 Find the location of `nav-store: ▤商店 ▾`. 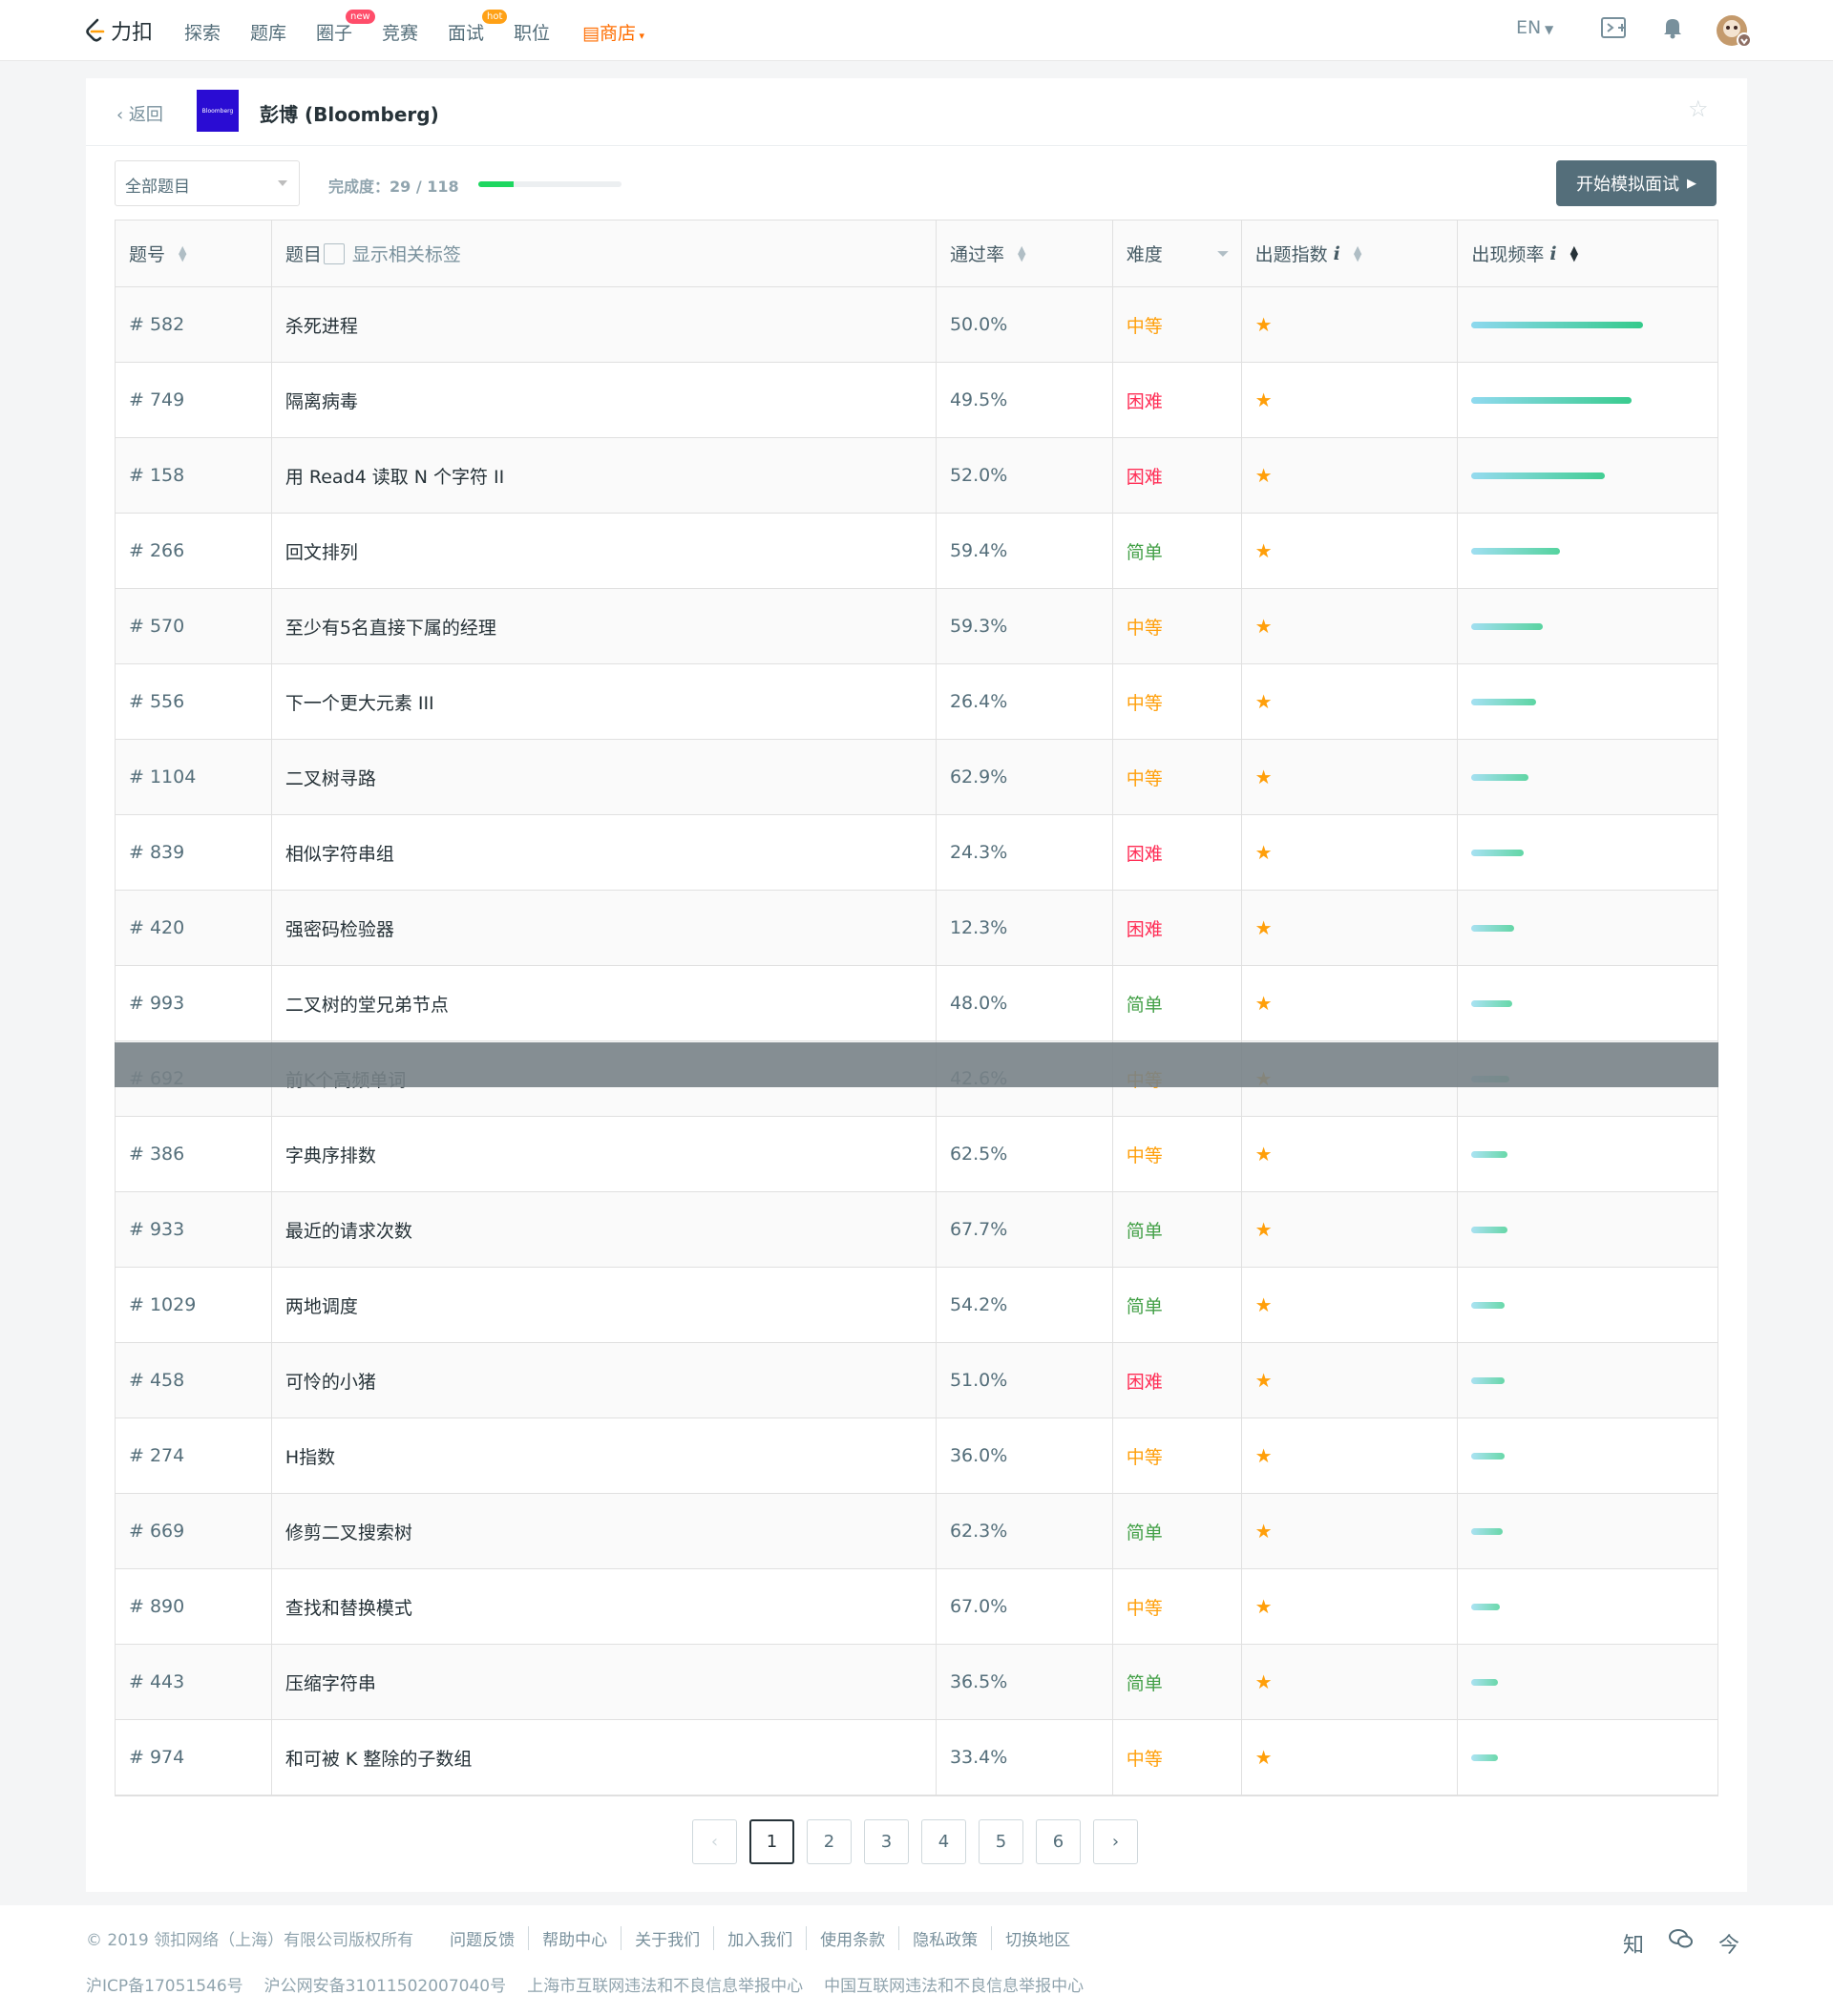

nav-store: ▤商店 ▾ is located at coordinates (613, 32).